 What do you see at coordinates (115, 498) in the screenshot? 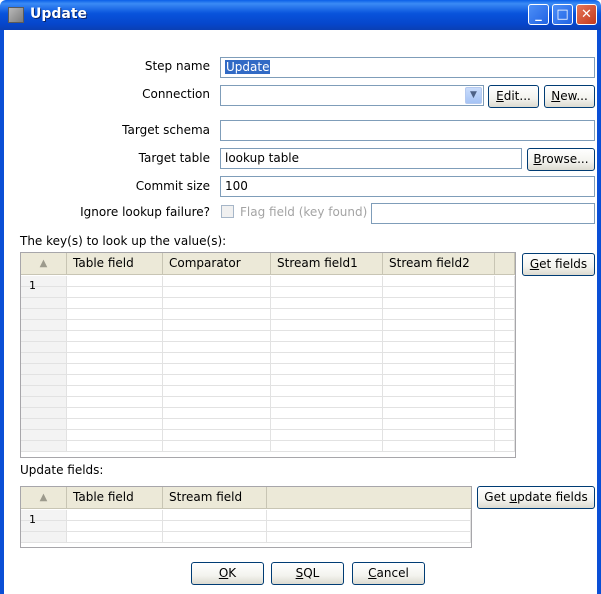
I see `update-col-table-field: Table field` at bounding box center [115, 498].